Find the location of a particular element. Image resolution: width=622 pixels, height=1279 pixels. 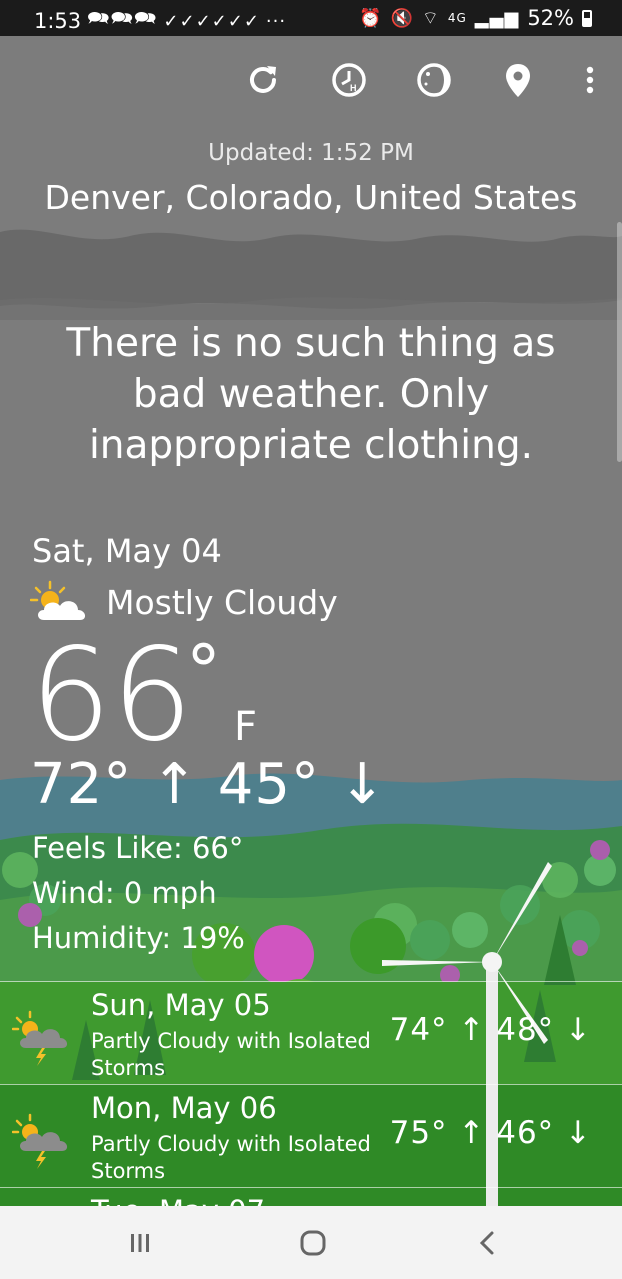

current-high-low: 72° ↑ 45° ↓ is located at coordinates (208, 784).